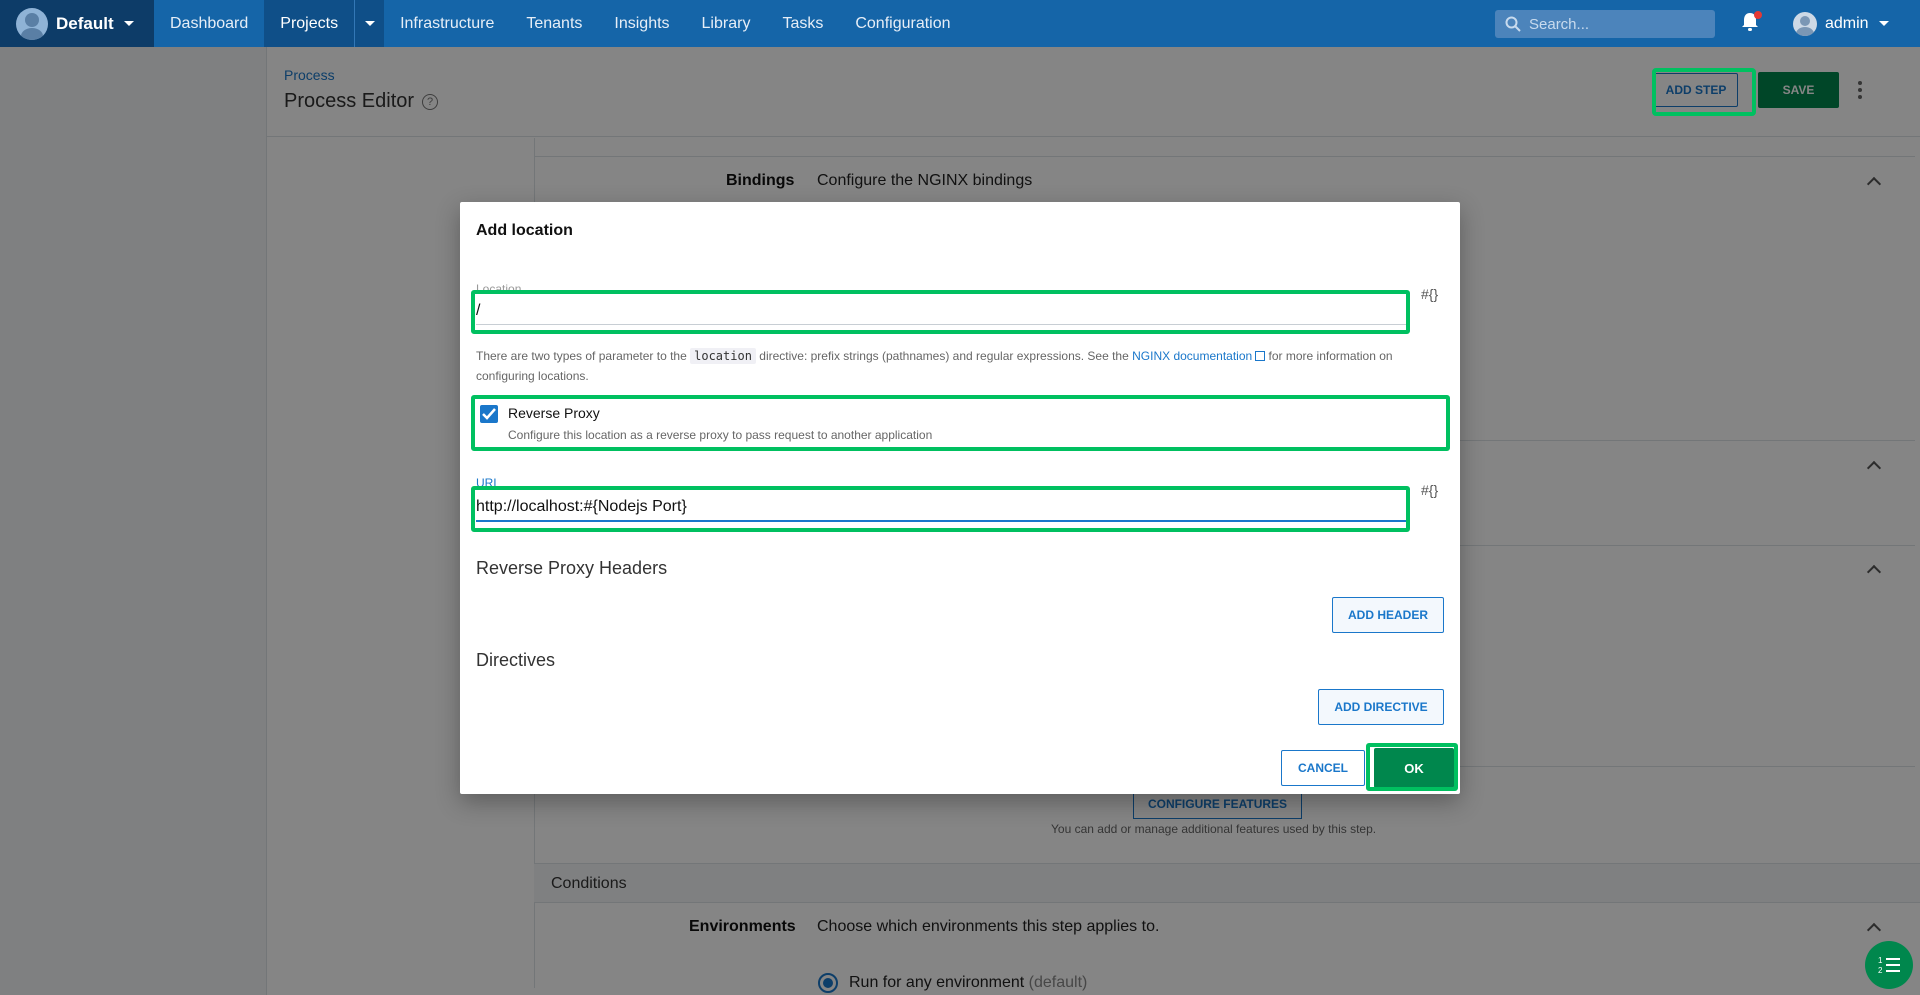 The image size is (1920, 995). I want to click on help-code: location, so click(723, 356).